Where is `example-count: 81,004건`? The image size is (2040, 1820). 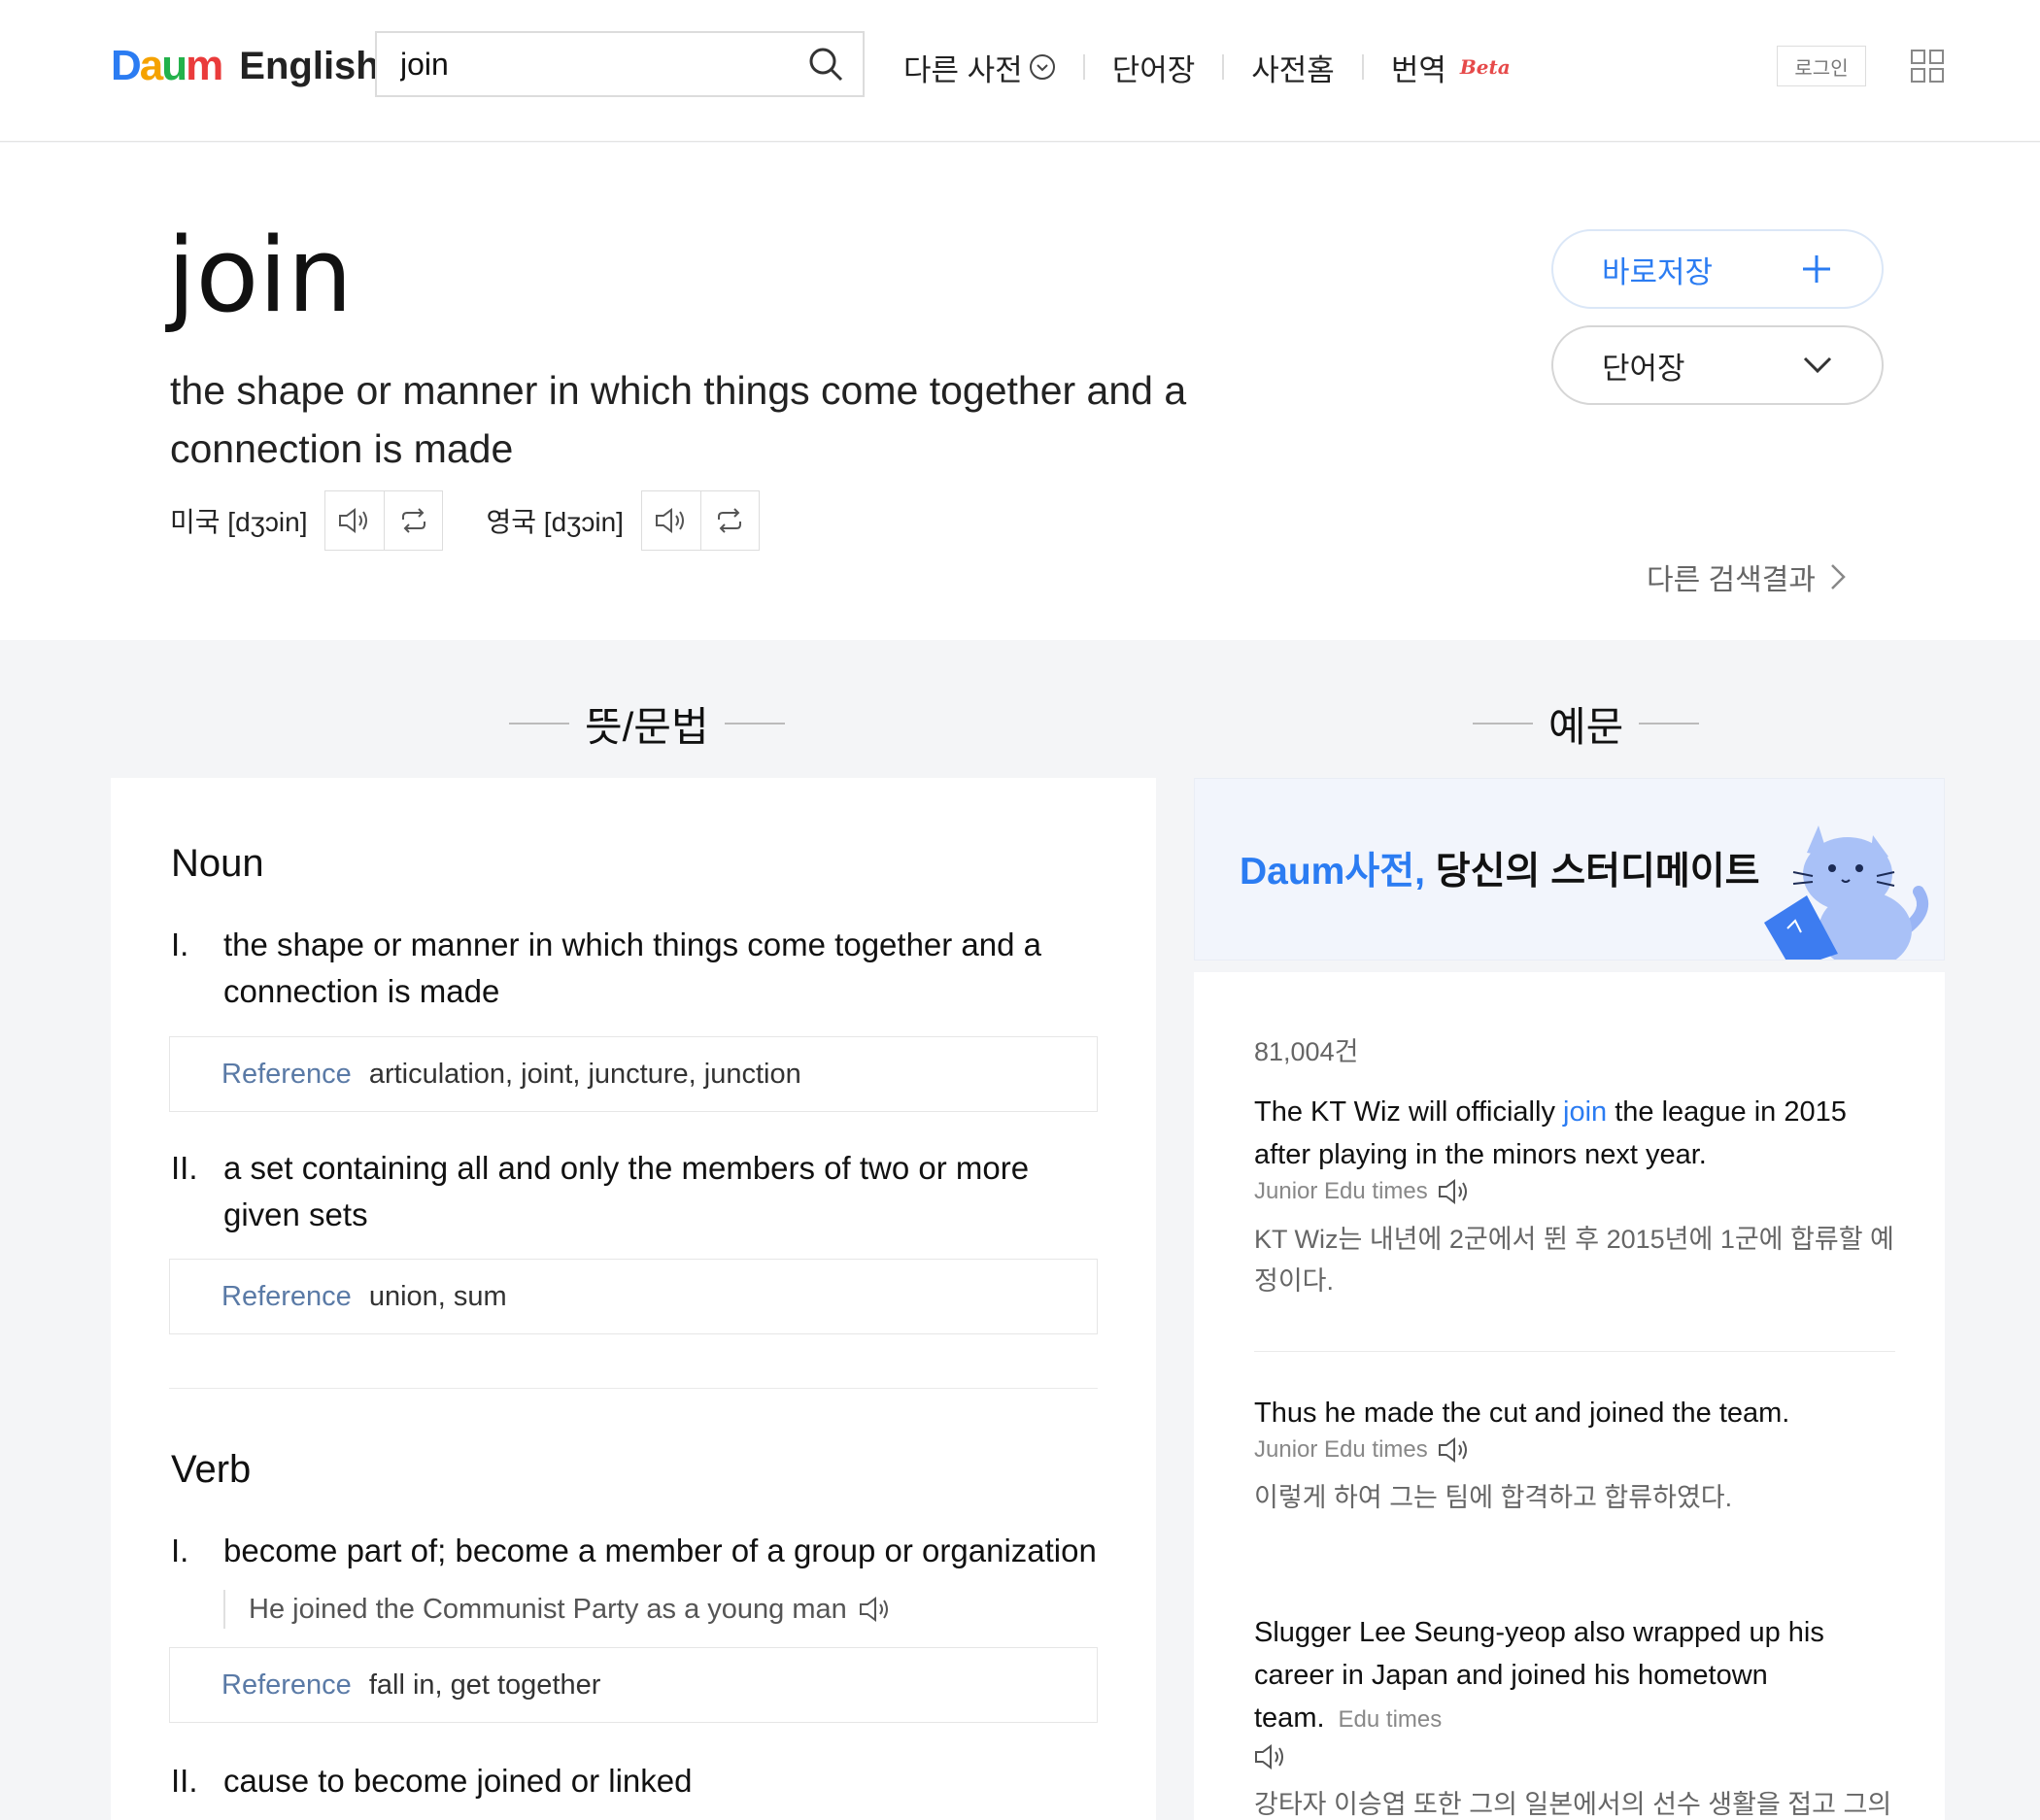 example-count: 81,004건 is located at coordinates (1306, 1051).